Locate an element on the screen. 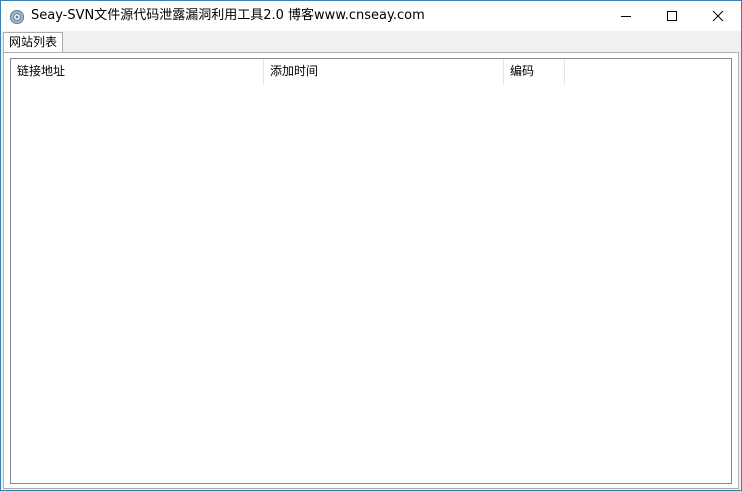 The height and width of the screenshot is (491, 742). close-button is located at coordinates (718, 16).